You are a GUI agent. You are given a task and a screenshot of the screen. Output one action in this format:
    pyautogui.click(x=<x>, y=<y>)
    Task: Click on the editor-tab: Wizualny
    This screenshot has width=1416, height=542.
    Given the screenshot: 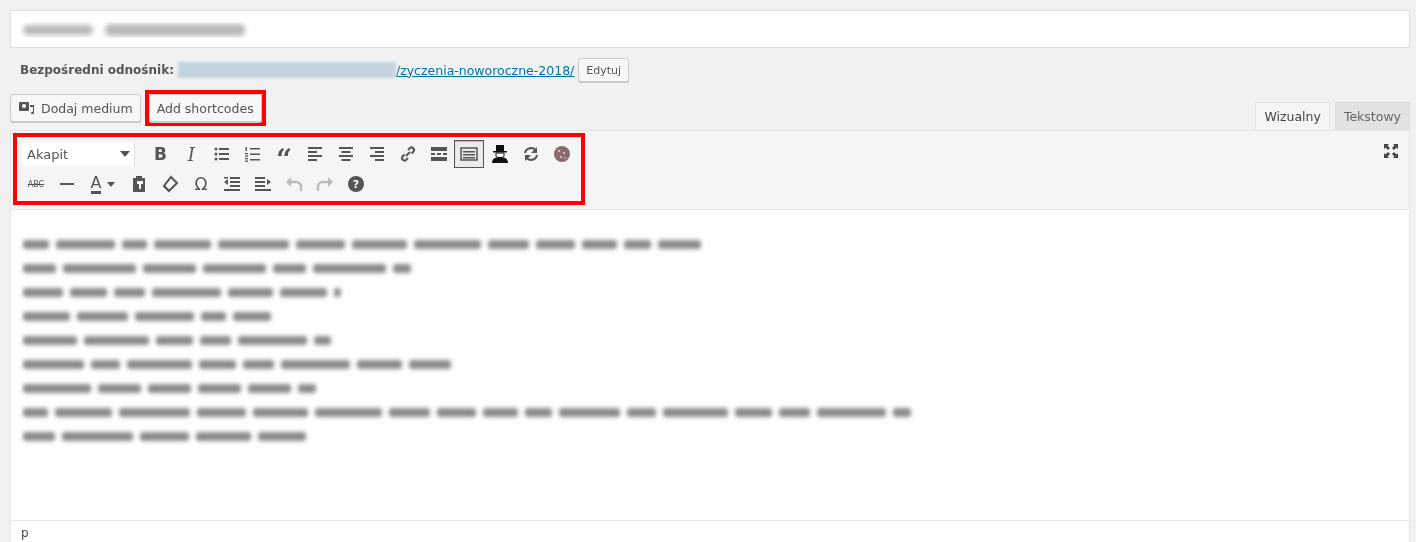 What is the action you would take?
    pyautogui.click(x=1292, y=116)
    